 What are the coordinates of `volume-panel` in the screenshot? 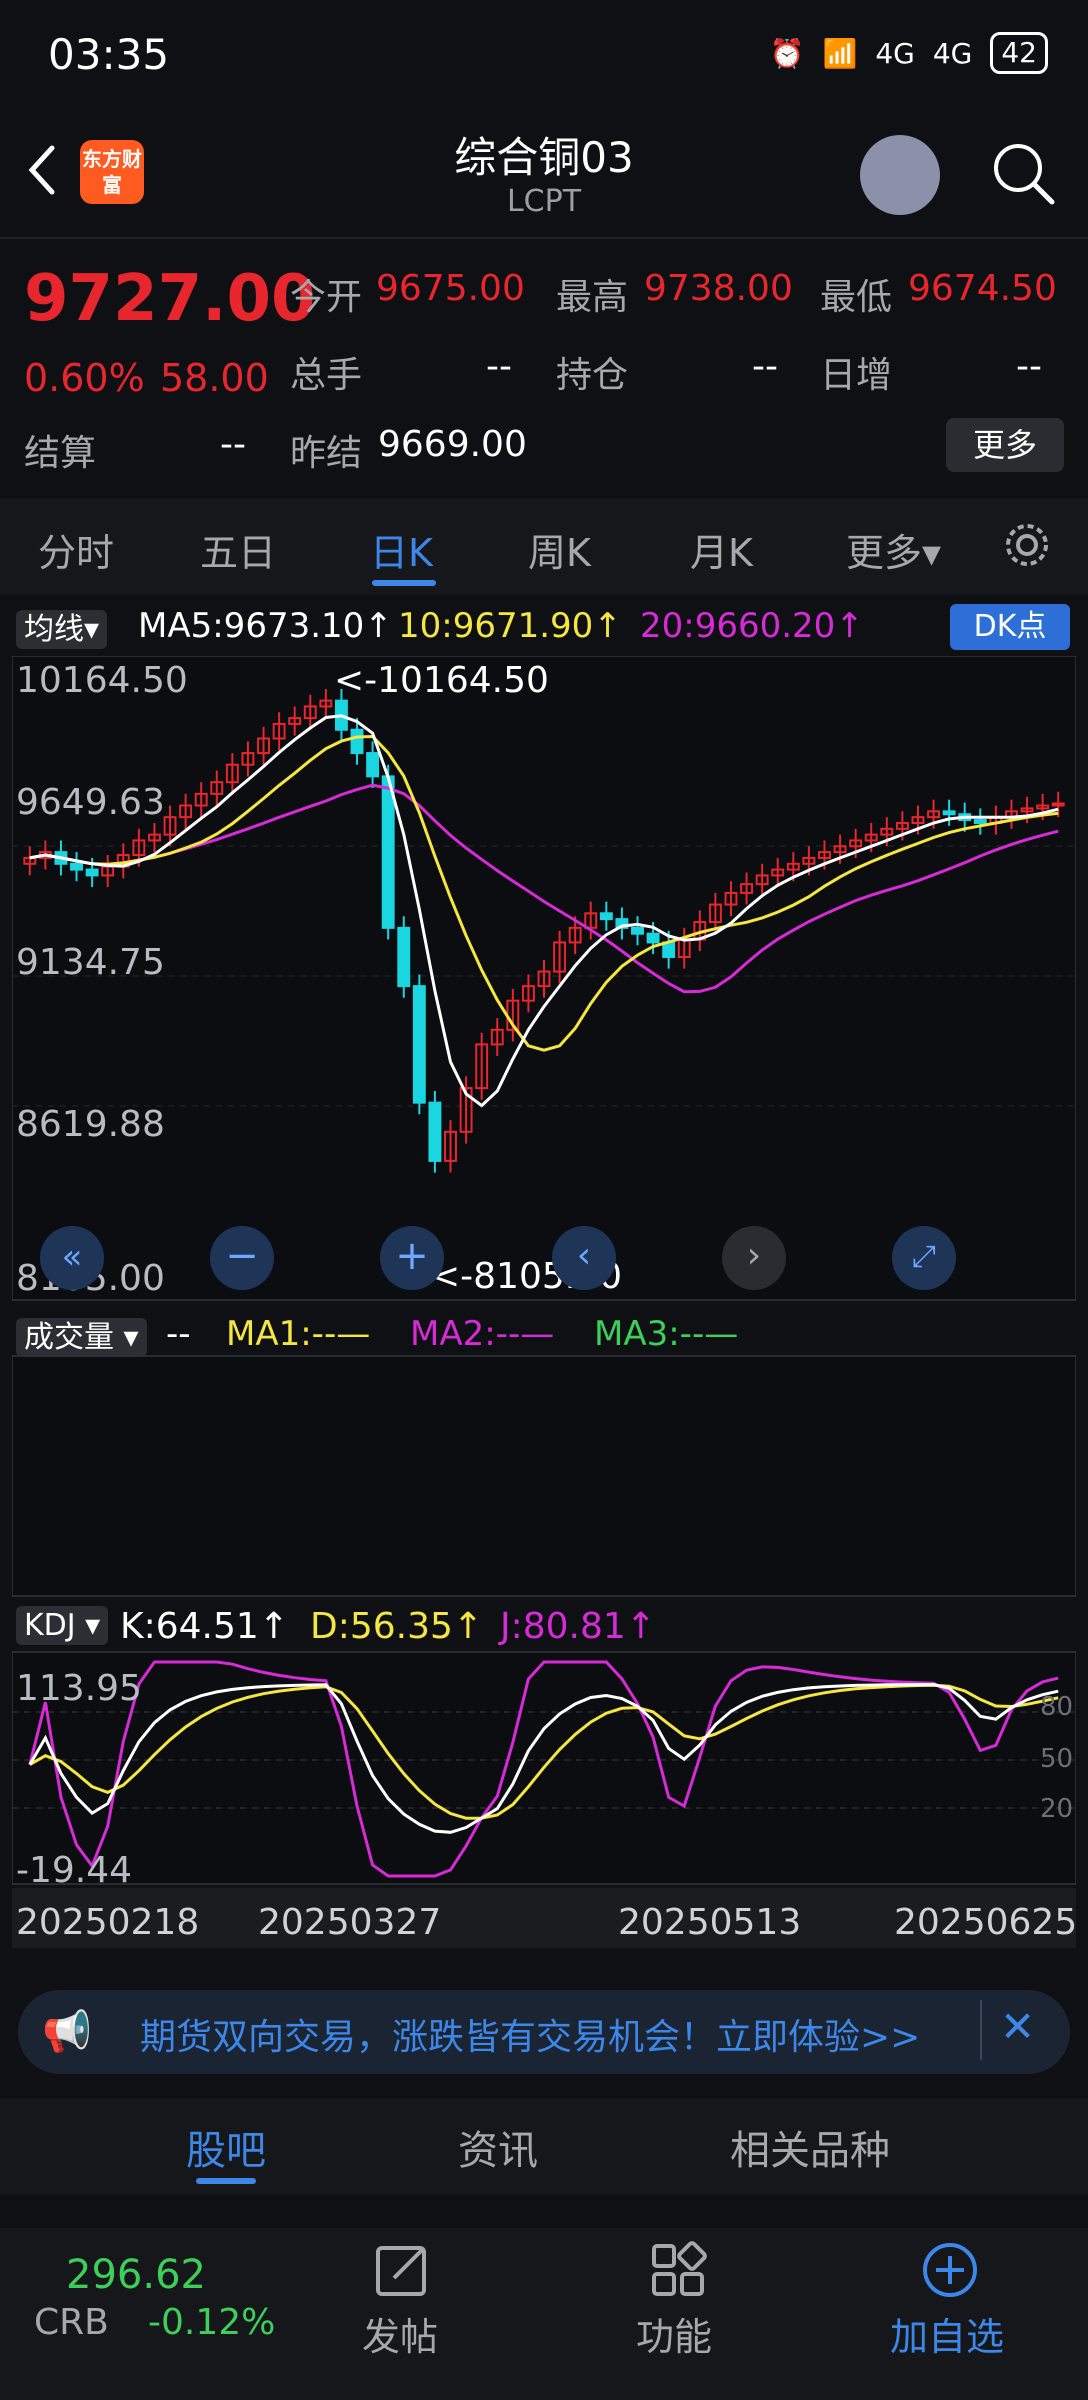 It's located at (544, 1476).